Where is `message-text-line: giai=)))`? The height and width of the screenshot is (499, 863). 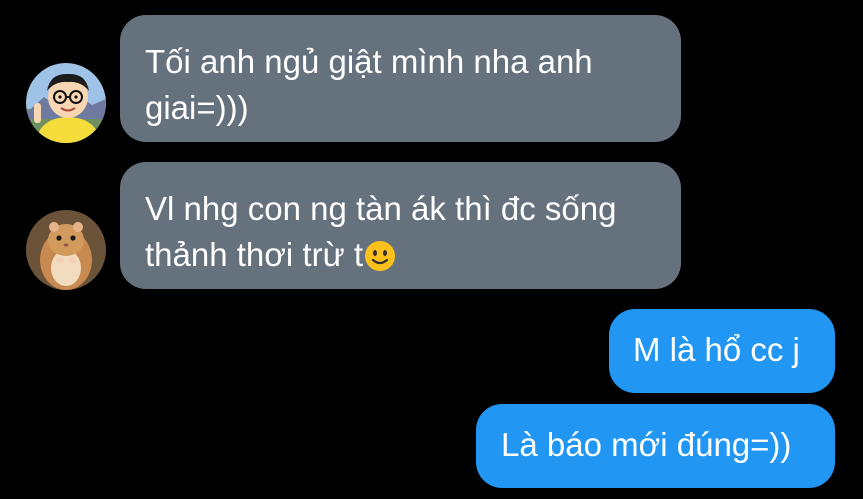
message-text-line: giai=))) is located at coordinates (197, 107).